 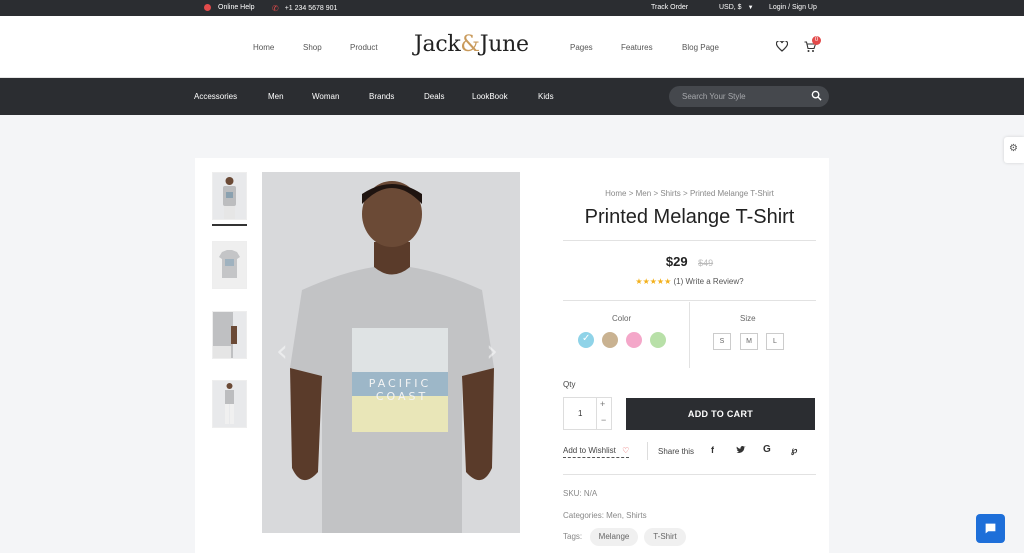 I want to click on share-divider, so click(x=647, y=451).